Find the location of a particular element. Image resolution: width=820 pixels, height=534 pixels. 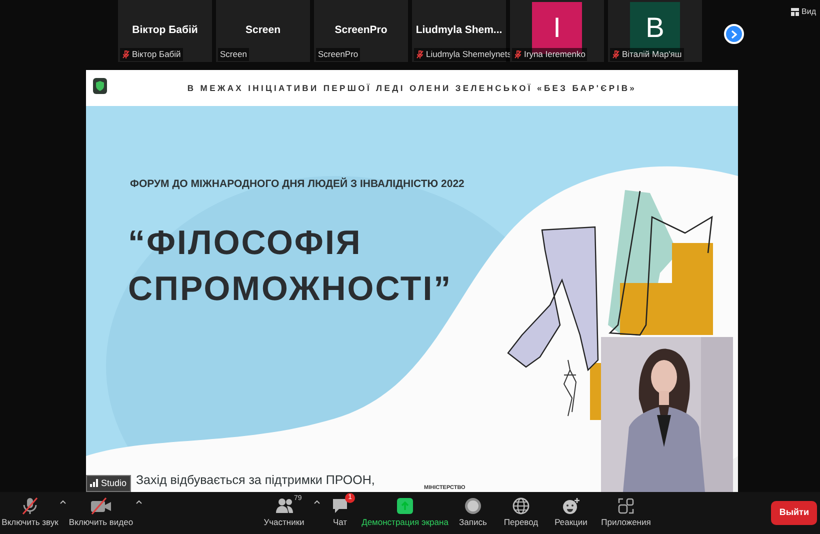

participant-name: Screen is located at coordinates (263, 30).